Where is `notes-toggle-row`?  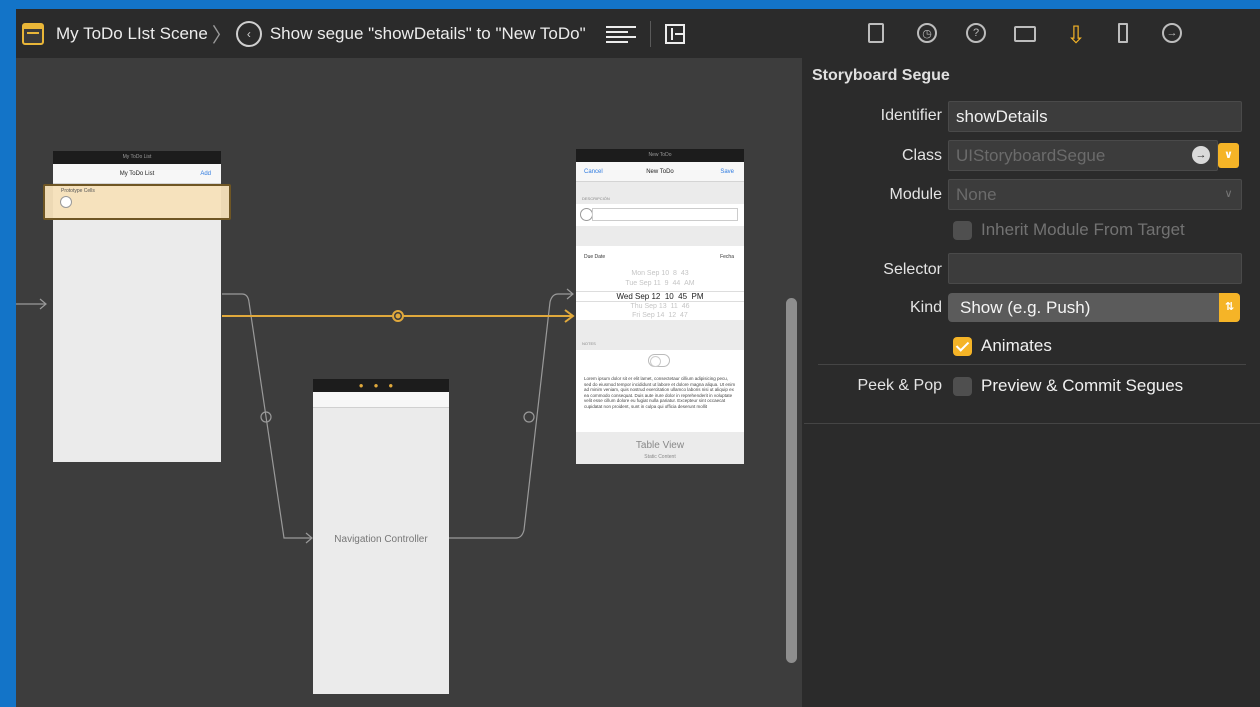
notes-toggle-row is located at coordinates (660, 361).